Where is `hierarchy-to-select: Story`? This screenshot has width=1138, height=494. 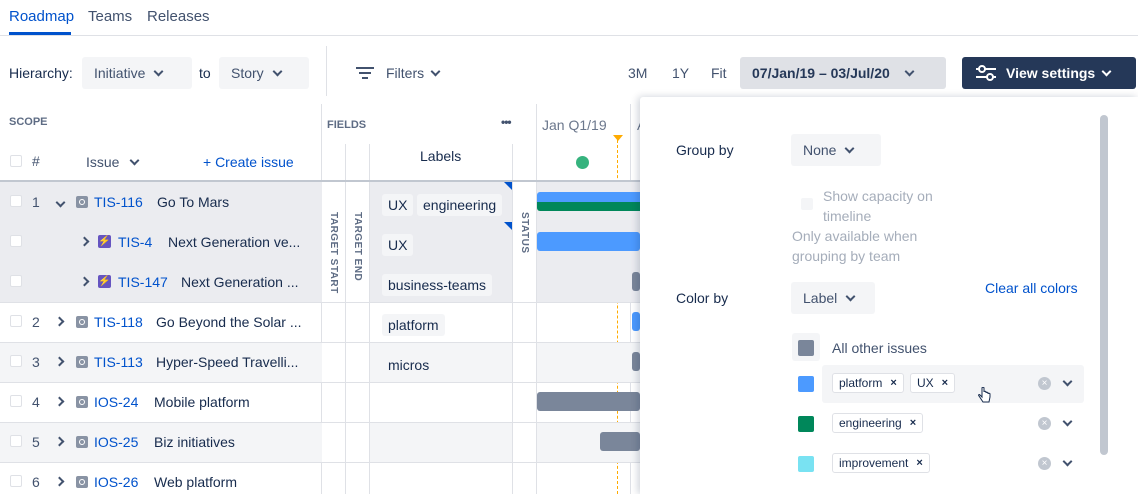 hierarchy-to-select: Story is located at coordinates (264, 73).